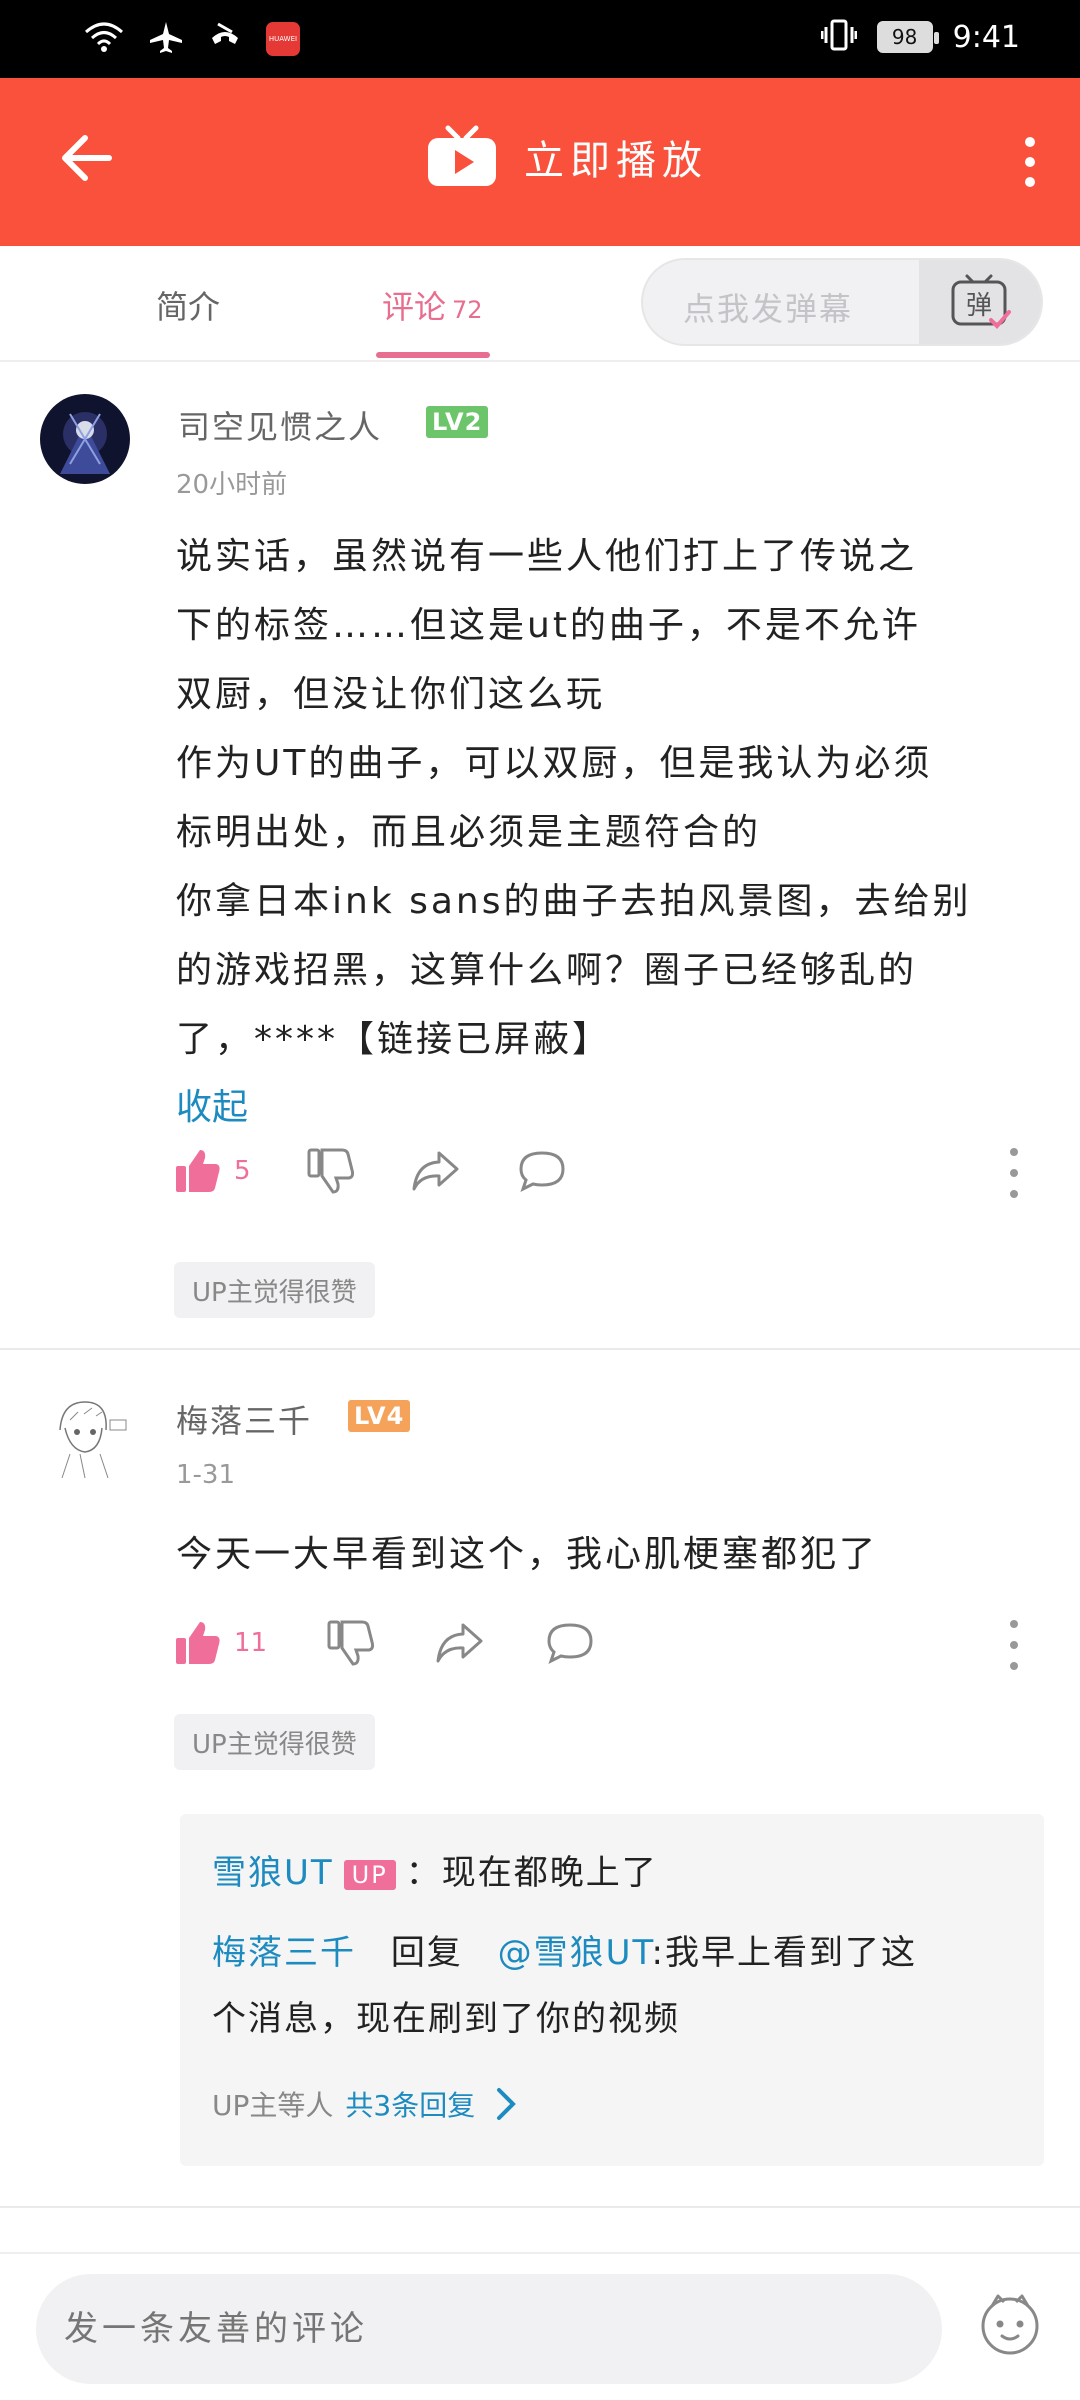 This screenshot has height=2400, width=1080. I want to click on reply-item: 梅落三千 回复 @雪狼UT:我早上看到了这 个消息，现在刷到了你的视频, so click(622, 1986).